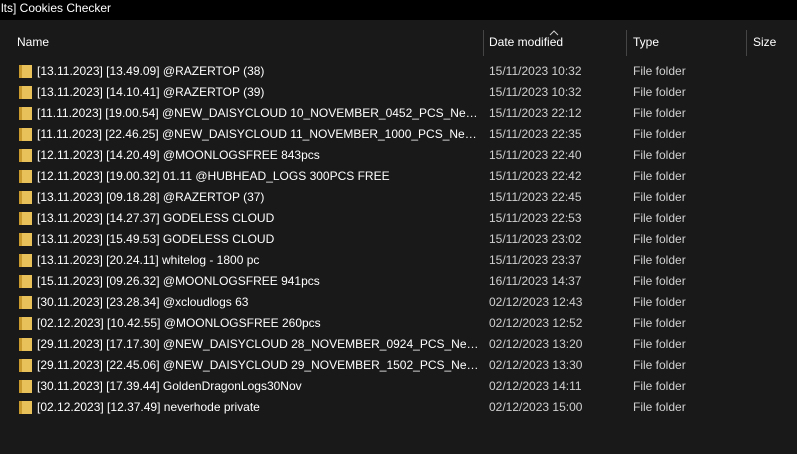 The image size is (797, 454). What do you see at coordinates (483, 43) in the screenshot?
I see `column-divider-name` at bounding box center [483, 43].